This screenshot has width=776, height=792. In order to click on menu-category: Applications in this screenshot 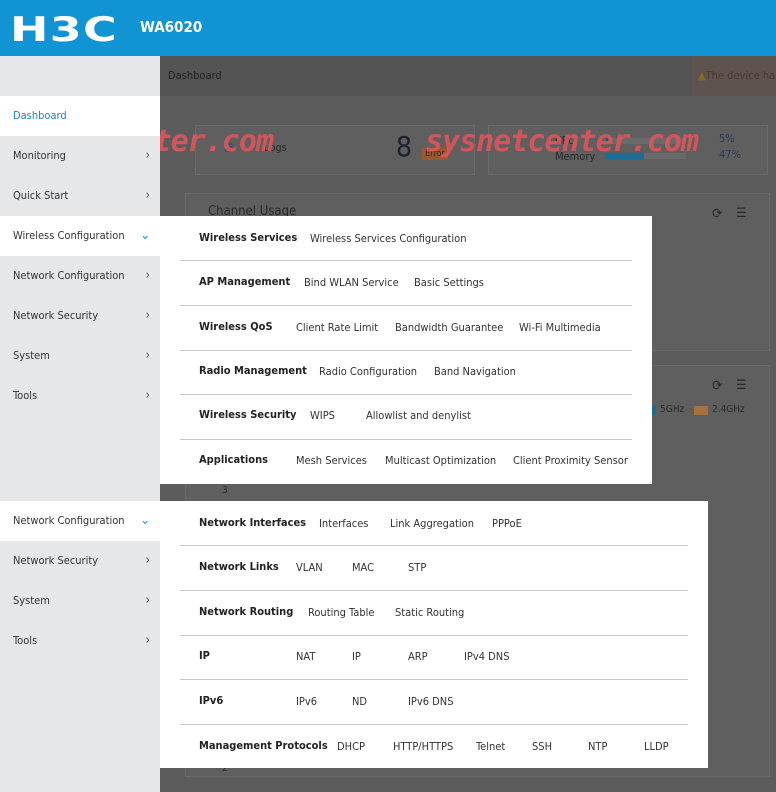, I will do `click(234, 459)`.